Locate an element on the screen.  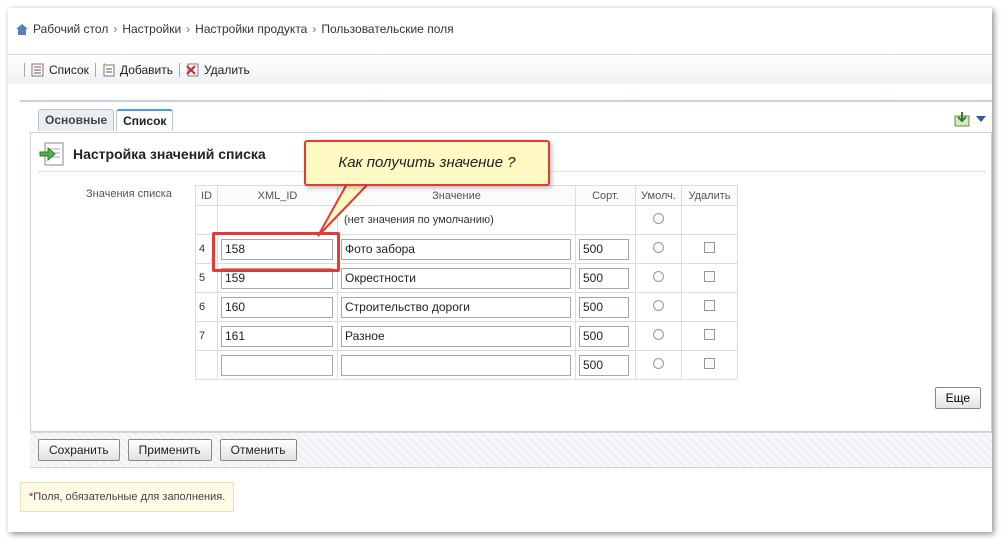
column-header-id: ID is located at coordinates (206, 195).